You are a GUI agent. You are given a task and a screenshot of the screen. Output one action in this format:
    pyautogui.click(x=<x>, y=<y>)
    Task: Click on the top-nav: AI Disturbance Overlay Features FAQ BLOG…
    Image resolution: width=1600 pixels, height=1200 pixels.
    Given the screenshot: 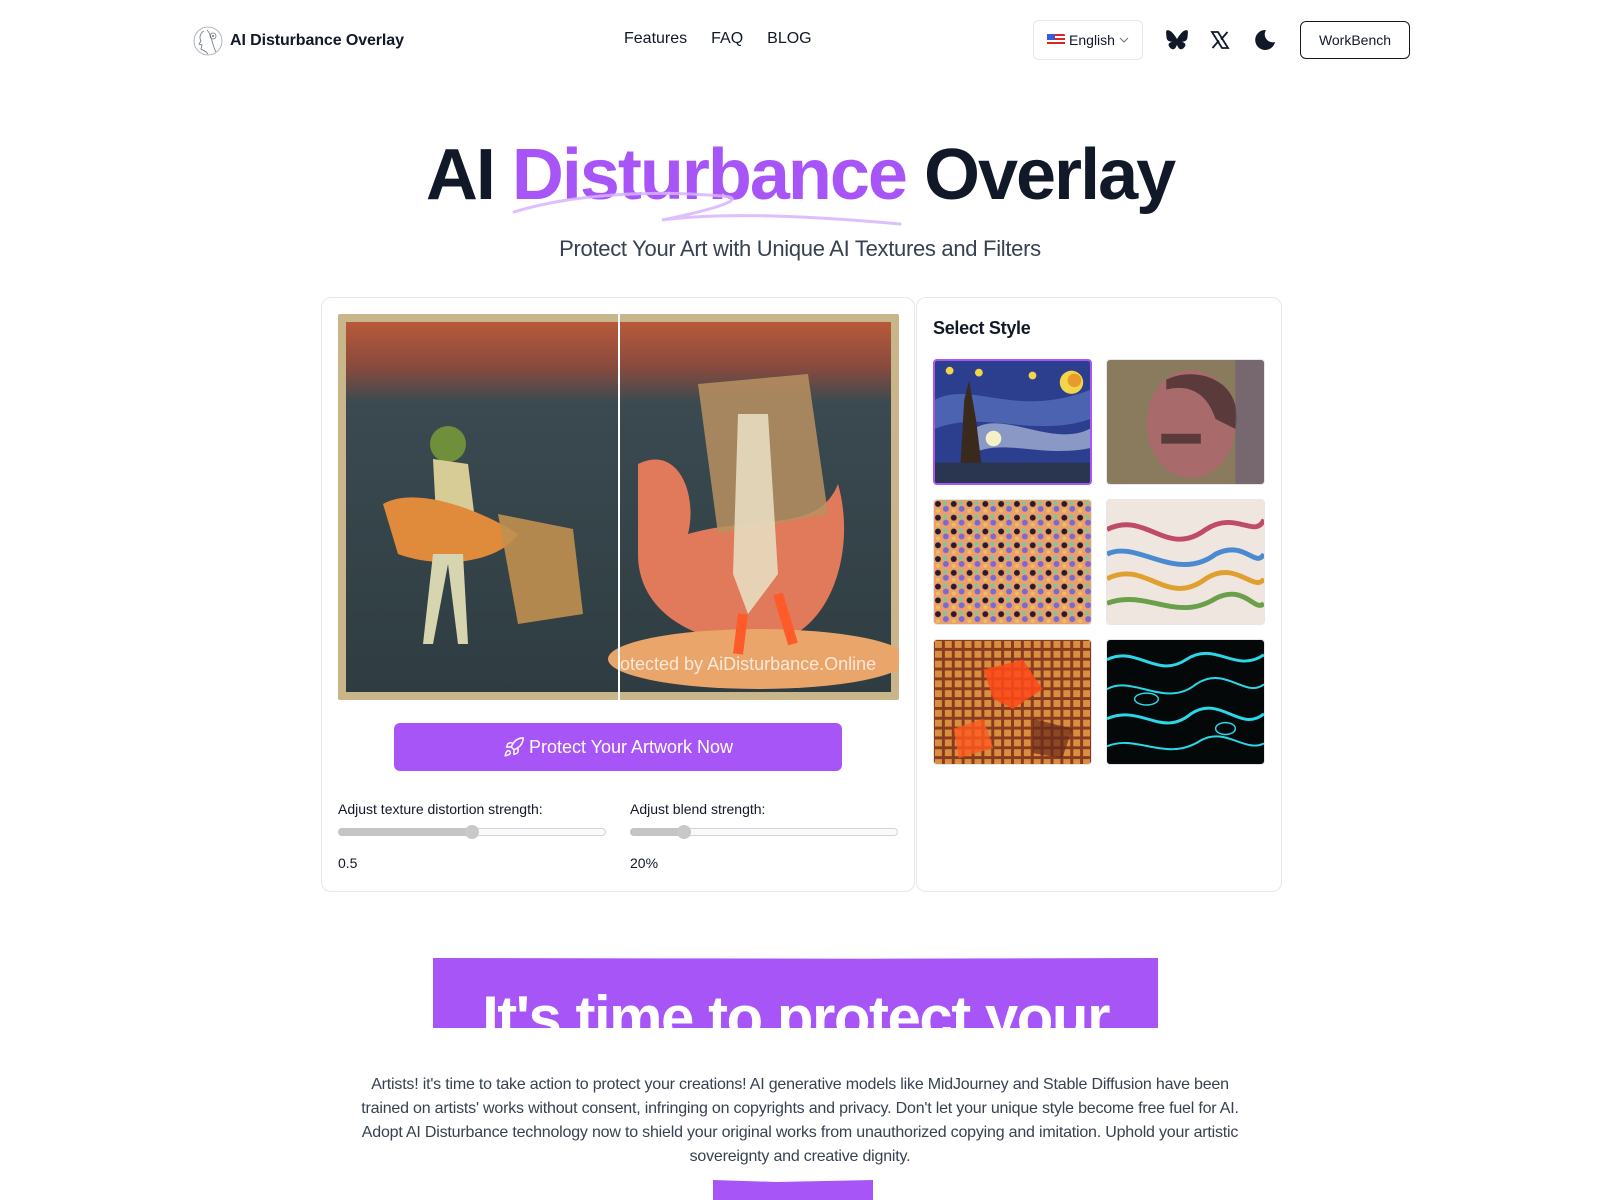 What is the action you would take?
    pyautogui.click(x=800, y=40)
    